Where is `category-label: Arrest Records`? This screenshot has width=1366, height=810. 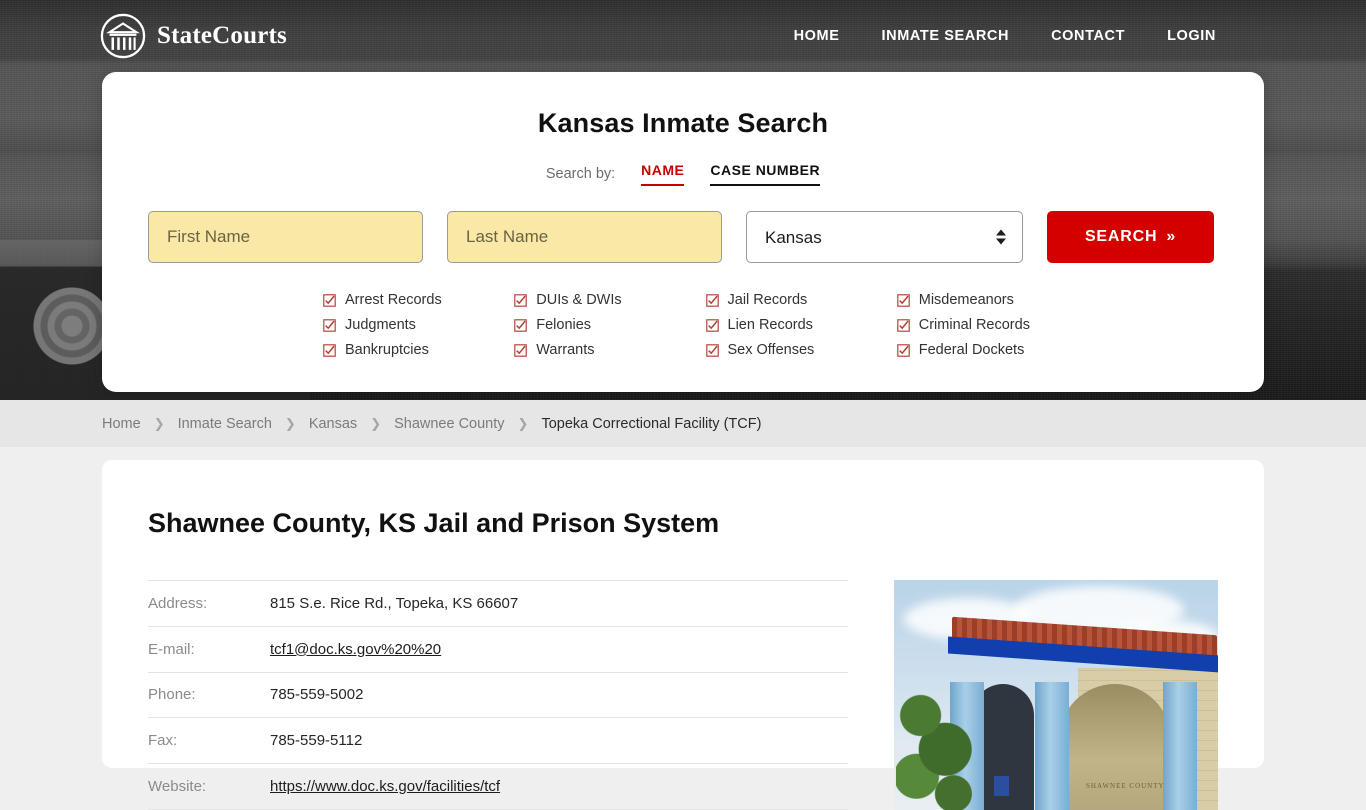 category-label: Arrest Records is located at coordinates (393, 300).